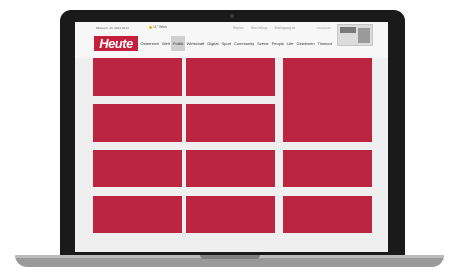  Describe the element at coordinates (277, 43) in the screenshot. I see `nav-item: People` at that location.